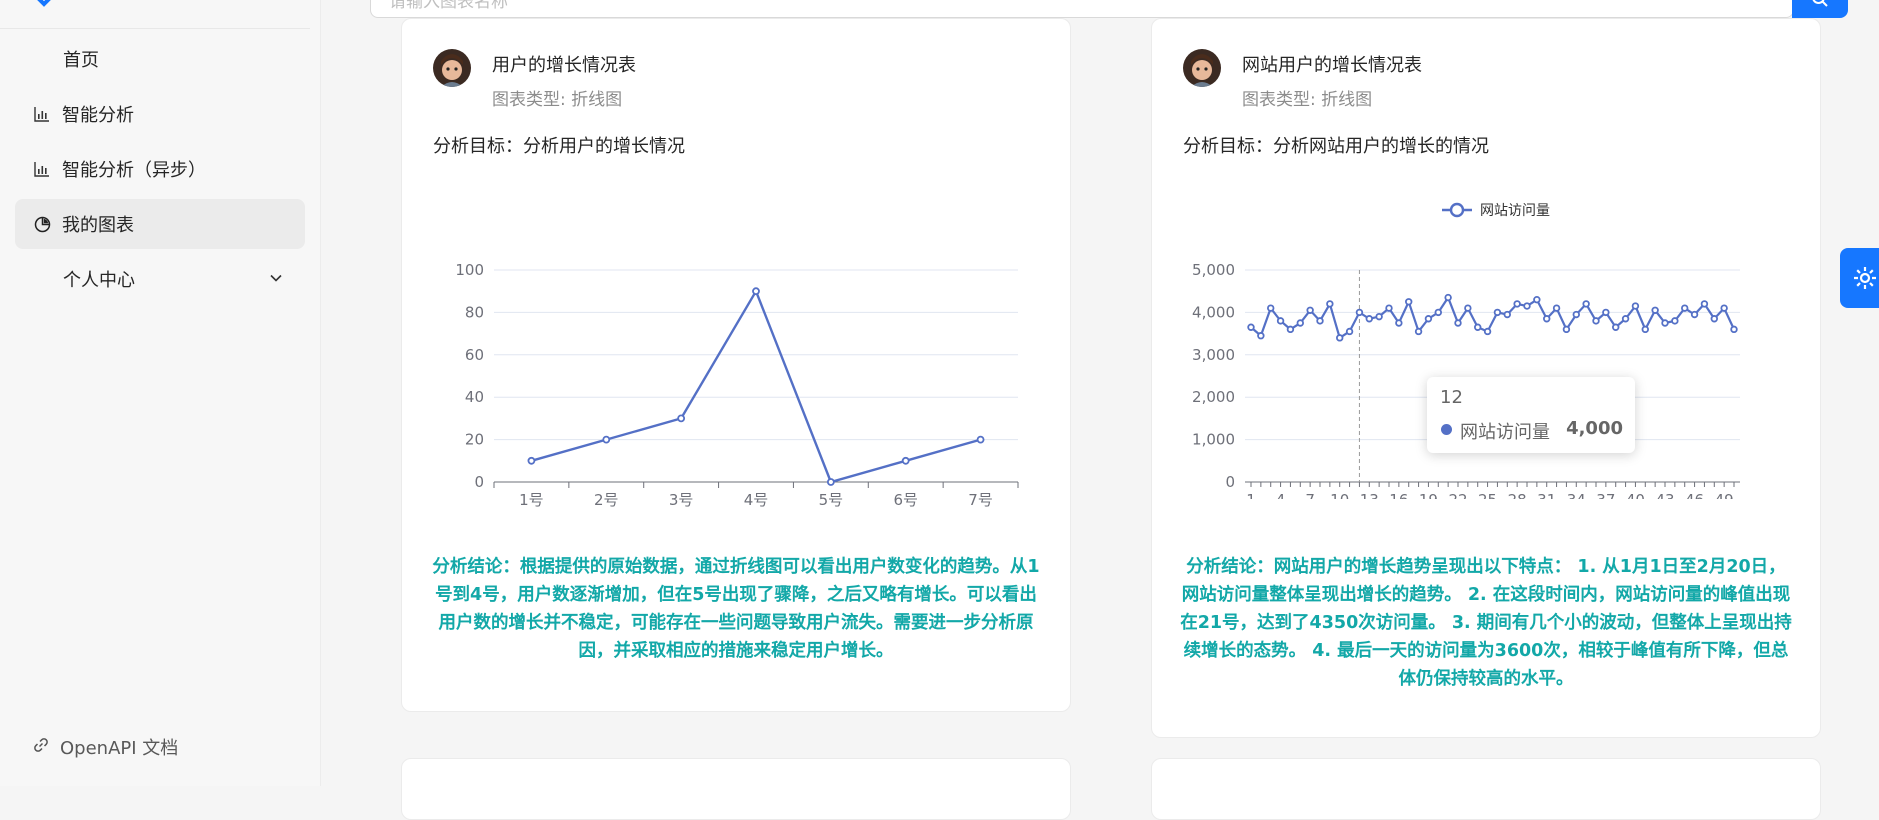 Image resolution: width=1879 pixels, height=820 pixels. Describe the element at coordinates (160, 224) in the screenshot. I see `sidebar-item-my-charts: 我的图表` at that location.